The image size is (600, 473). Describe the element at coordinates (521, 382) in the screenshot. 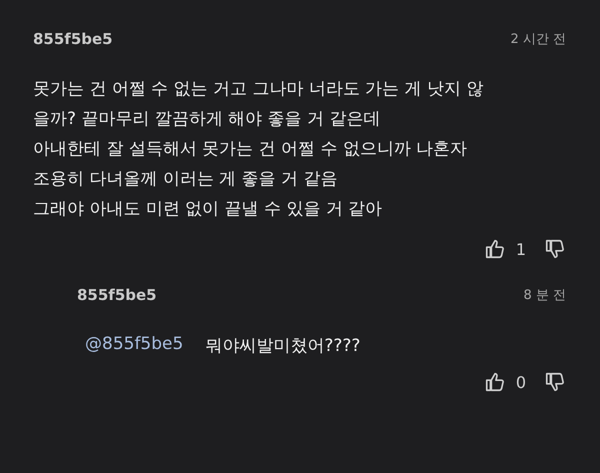

I see `like-count: 0` at that location.